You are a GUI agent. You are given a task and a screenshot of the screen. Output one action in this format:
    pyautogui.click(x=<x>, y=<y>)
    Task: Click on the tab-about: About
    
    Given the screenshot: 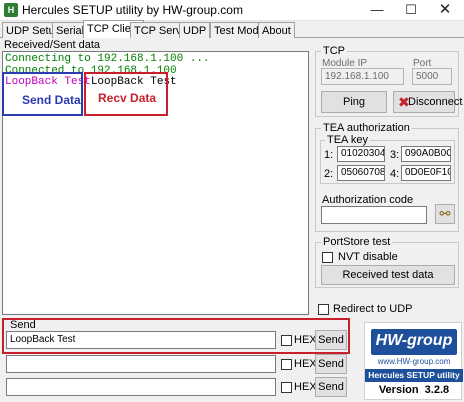 What is the action you would take?
    pyautogui.click(x=276, y=30)
    